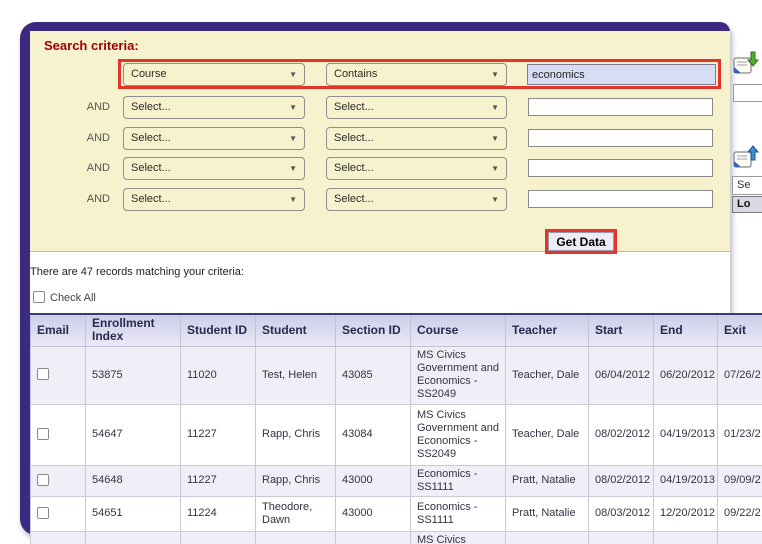 The image size is (762, 544). I want to click on panel-title: Search criteria:, so click(91, 45).